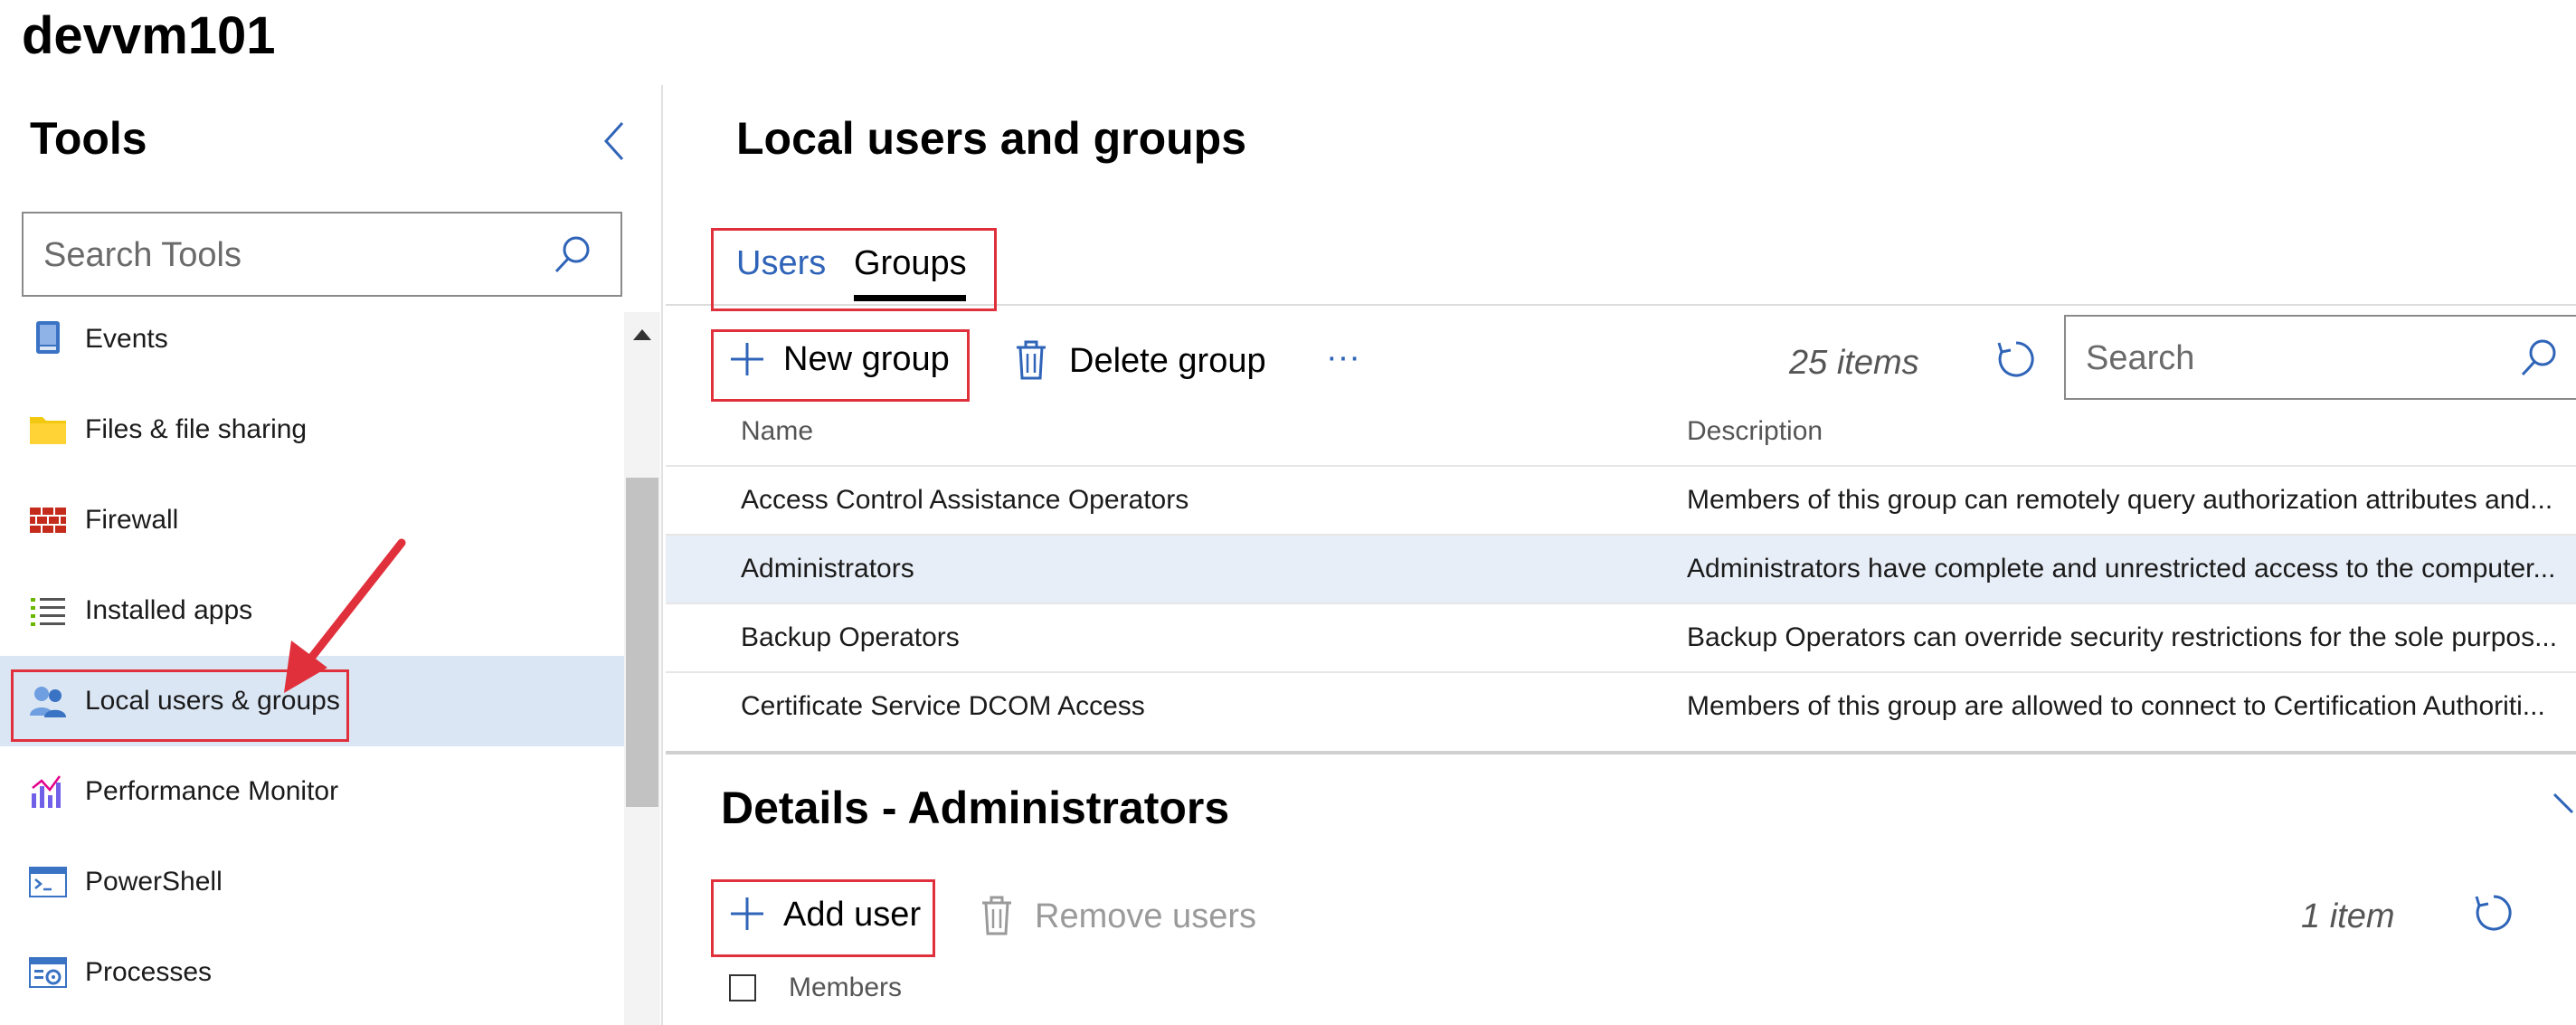  Describe the element at coordinates (154, 882) in the screenshot. I see `sidebar-item-label: PowerShell` at that location.